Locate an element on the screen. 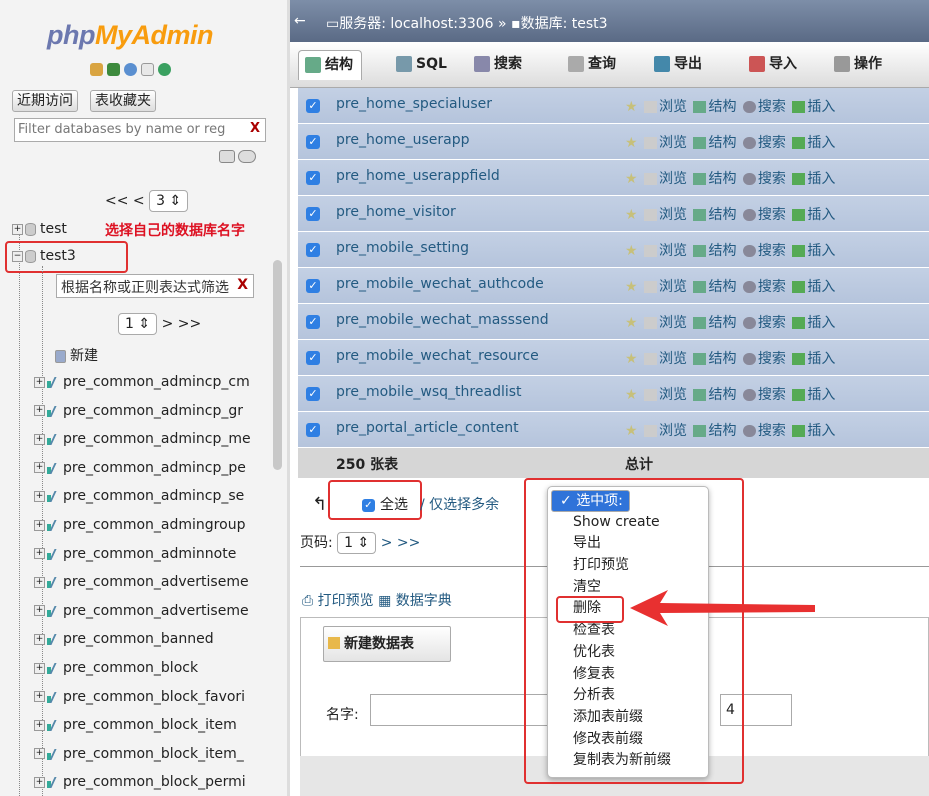 The width and height of the screenshot is (929, 796). db-item-test: + test is located at coordinates (39, 229).